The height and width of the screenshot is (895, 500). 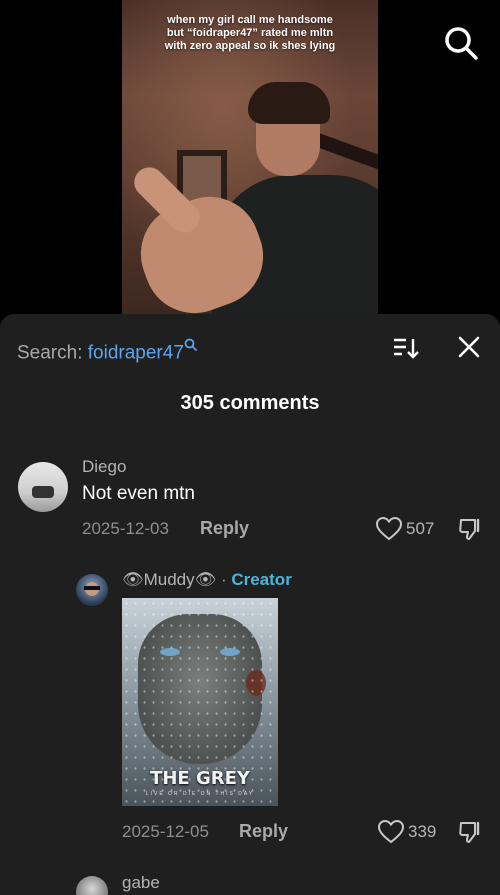 I want to click on video-person-hair, so click(x=289, y=103).